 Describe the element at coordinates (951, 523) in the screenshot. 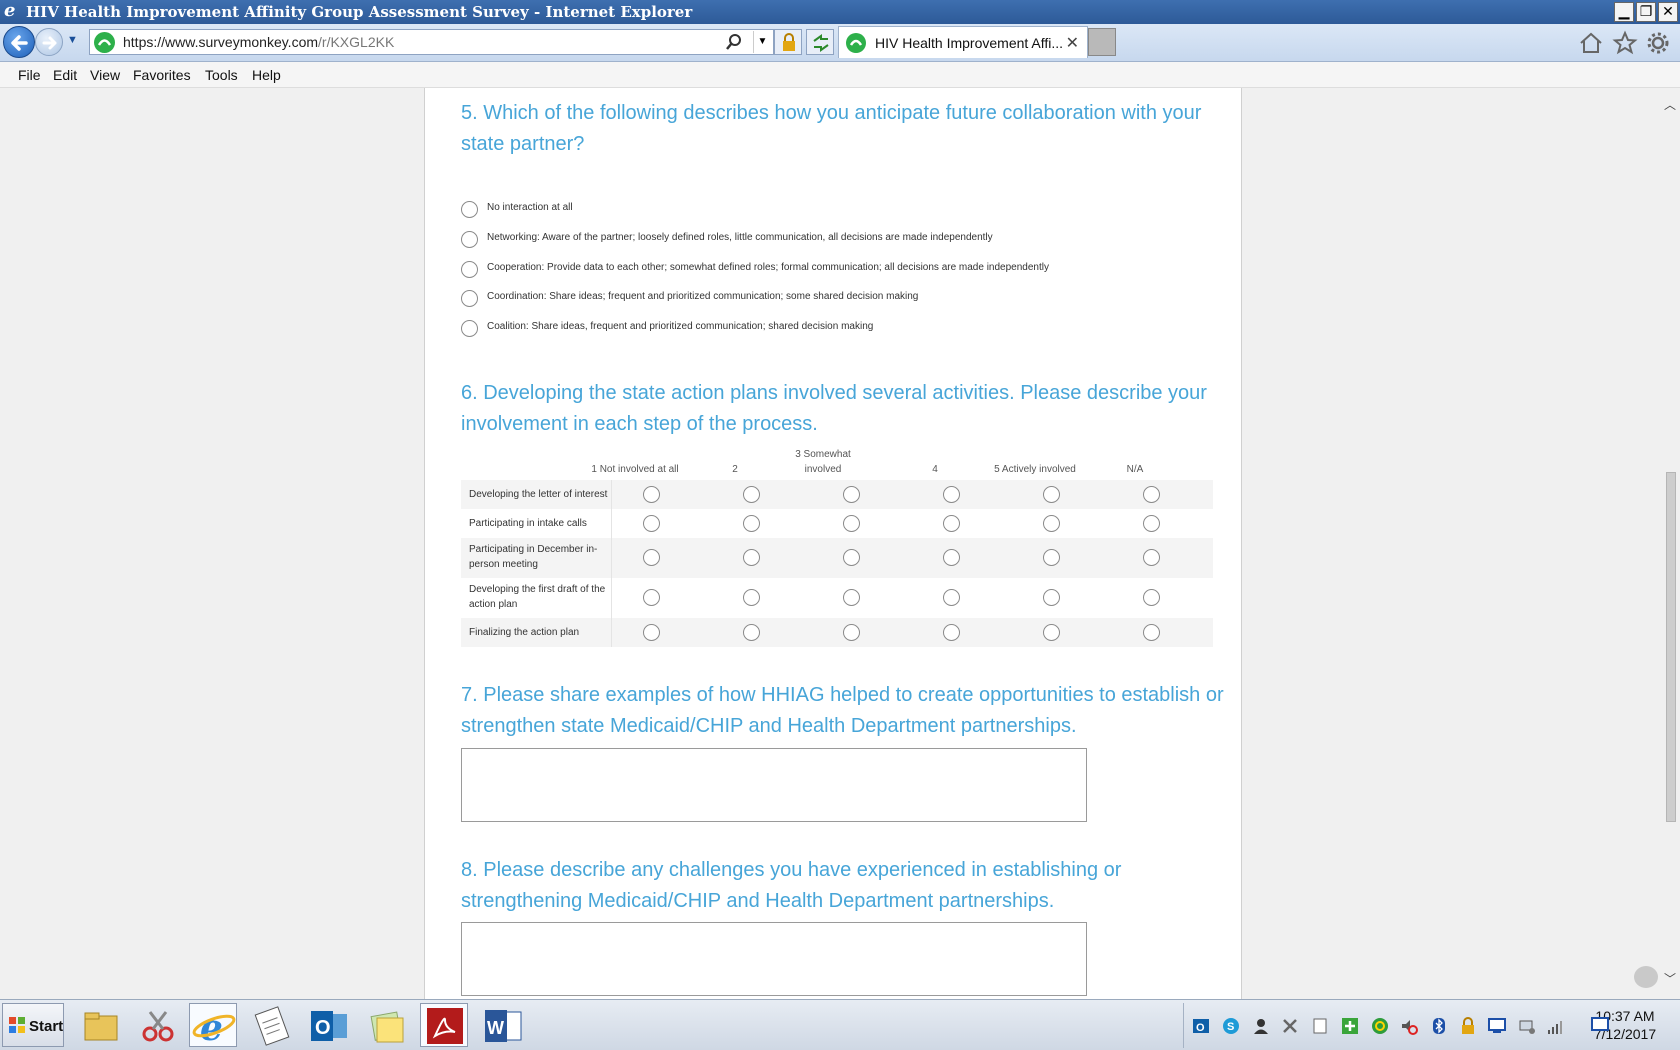

I see `q6-r2-c4-radio` at that location.